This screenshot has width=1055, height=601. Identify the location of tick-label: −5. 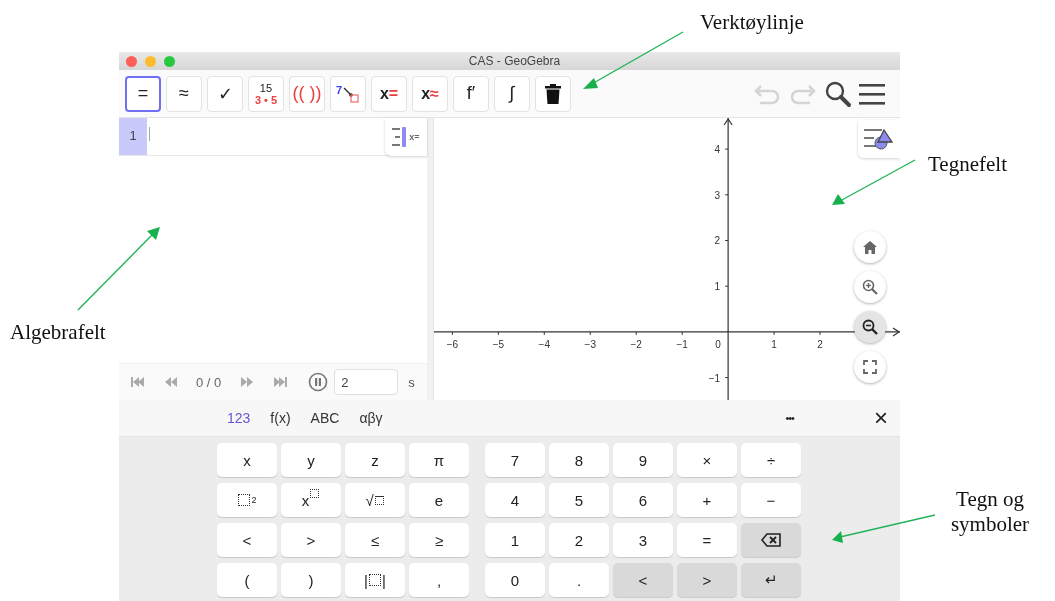
(498, 344).